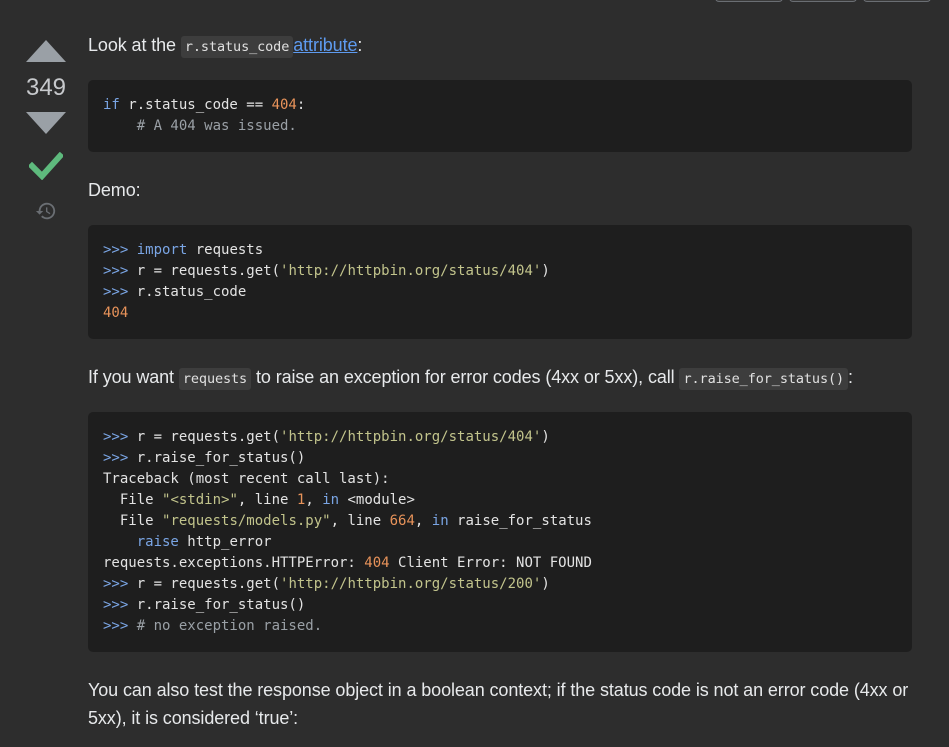 This screenshot has width=949, height=747. I want to click on code-text: :, so click(301, 105).